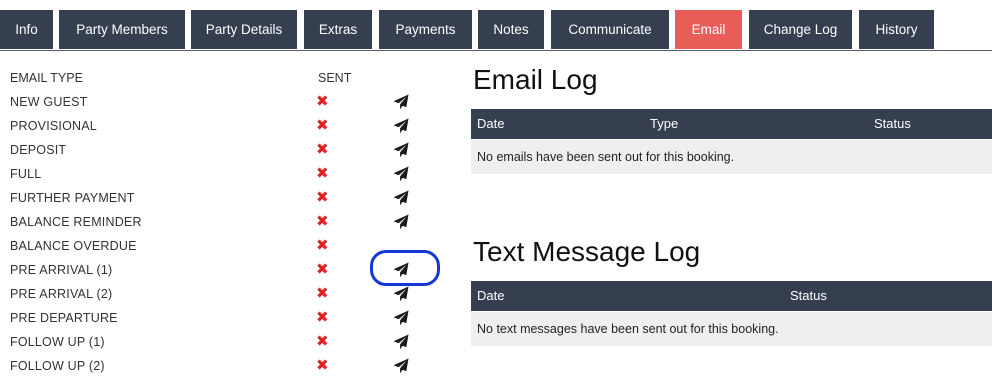 The image size is (992, 379). What do you see at coordinates (53, 126) in the screenshot?
I see `email-type-label: Provisional` at bounding box center [53, 126].